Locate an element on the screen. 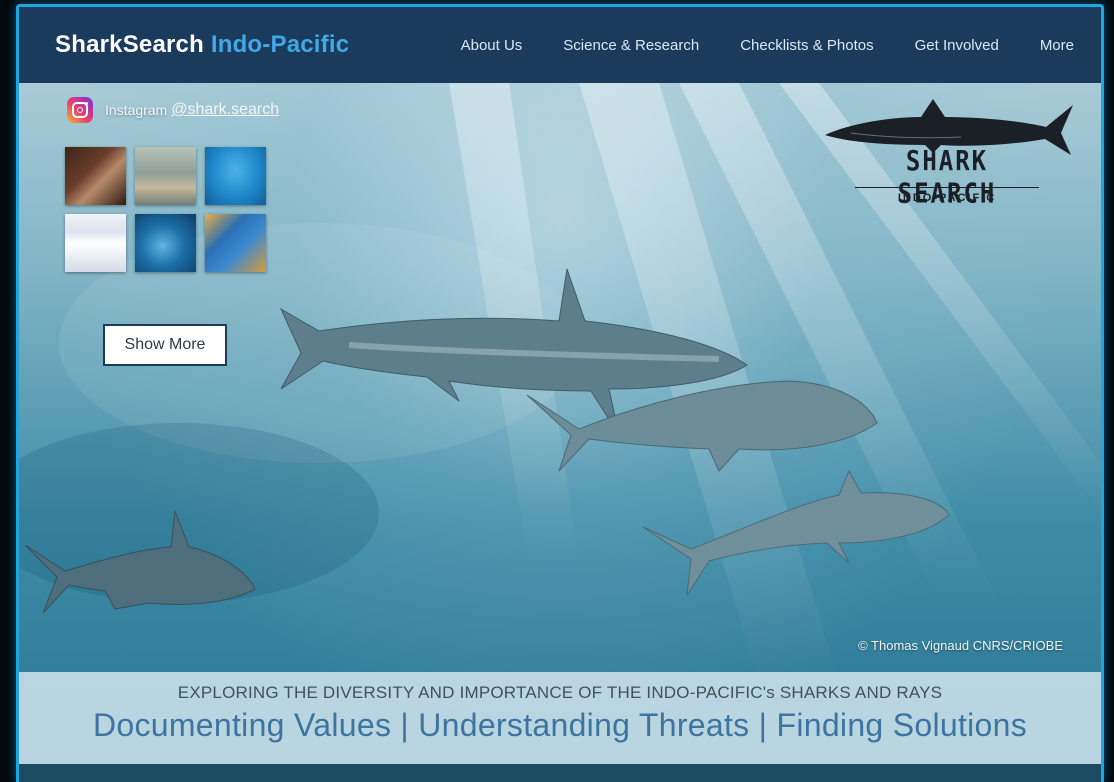 This screenshot has height=782, width=1114. nav-get-involved: Get Involved is located at coordinates (957, 45).